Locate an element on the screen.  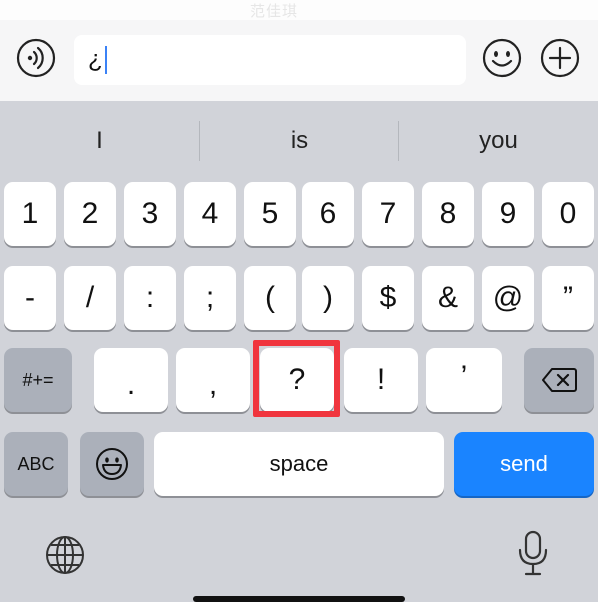
key-quote: ” is located at coordinates (568, 298).